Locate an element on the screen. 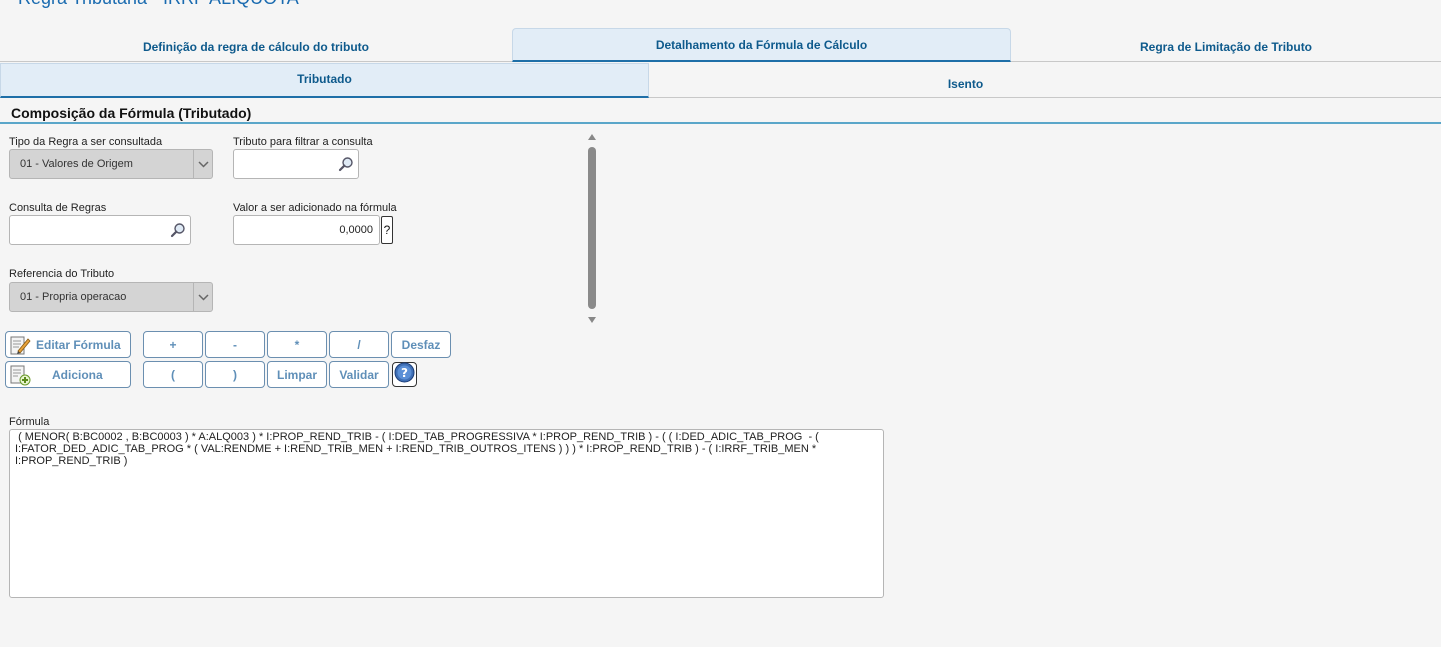  limpar-button: Limpar is located at coordinates (297, 374).